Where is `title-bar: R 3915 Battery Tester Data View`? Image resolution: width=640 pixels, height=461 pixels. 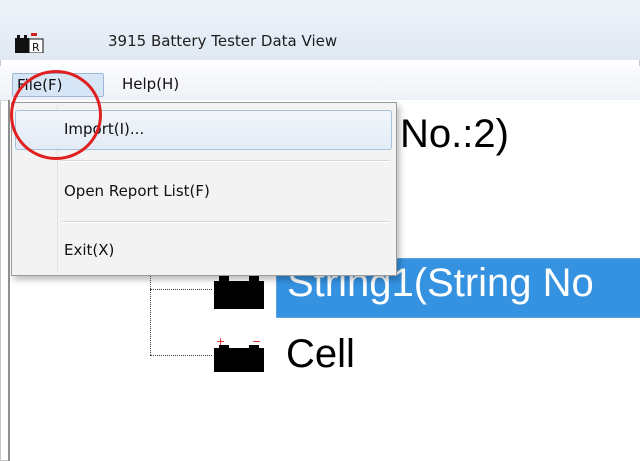
title-bar: R 3915 Battery Tester Data View is located at coordinates (320, 30).